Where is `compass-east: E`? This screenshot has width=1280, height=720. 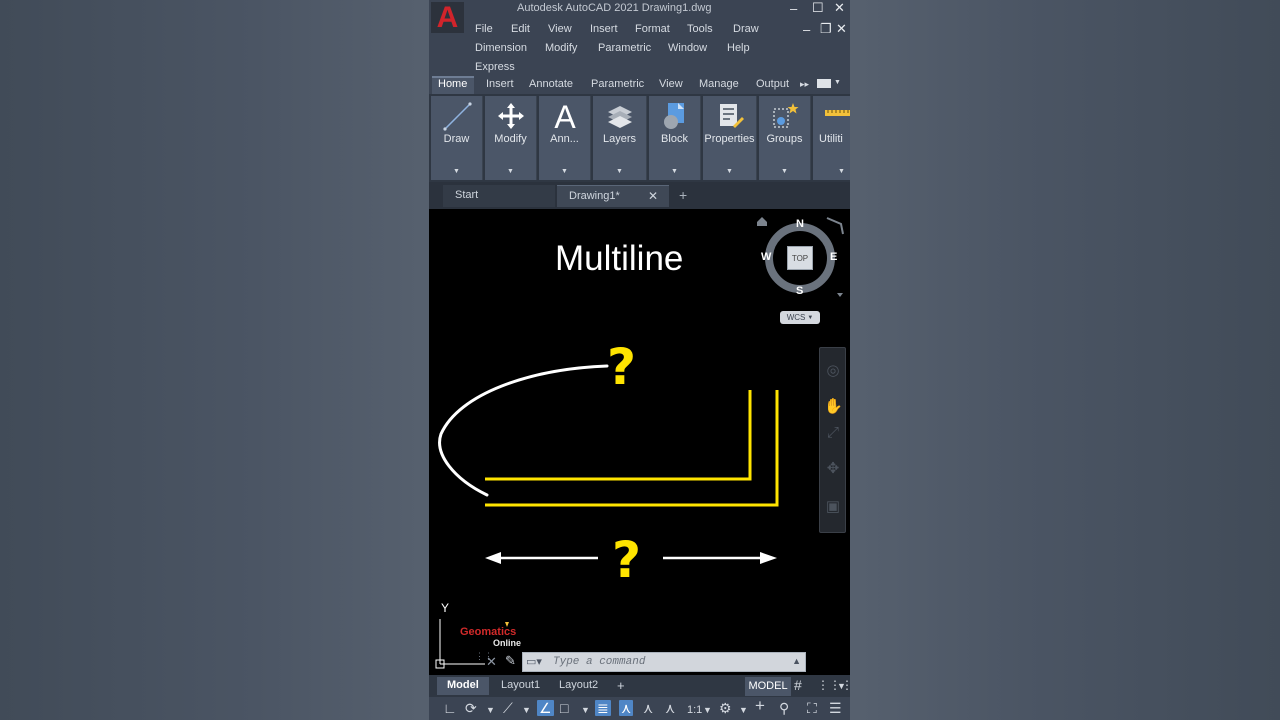 compass-east: E is located at coordinates (833, 257).